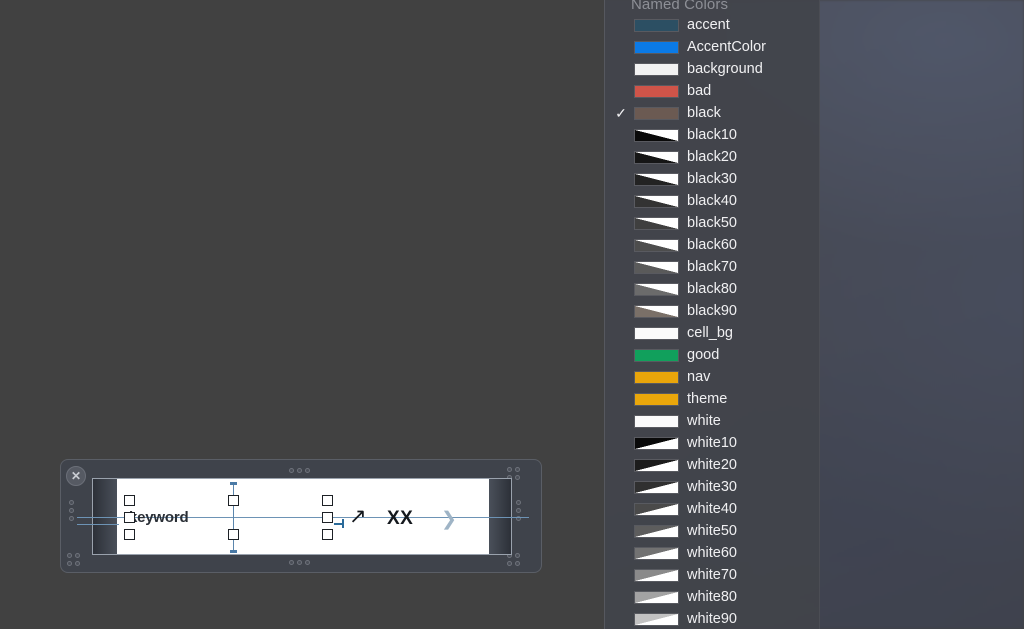 The width and height of the screenshot is (1024, 629). I want to click on menu-item-black50: black50, so click(712, 223).